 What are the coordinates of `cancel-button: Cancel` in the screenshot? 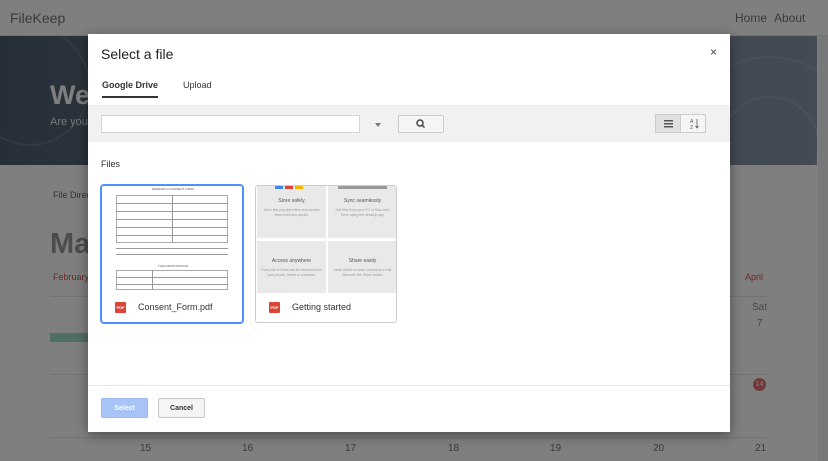 It's located at (181, 408).